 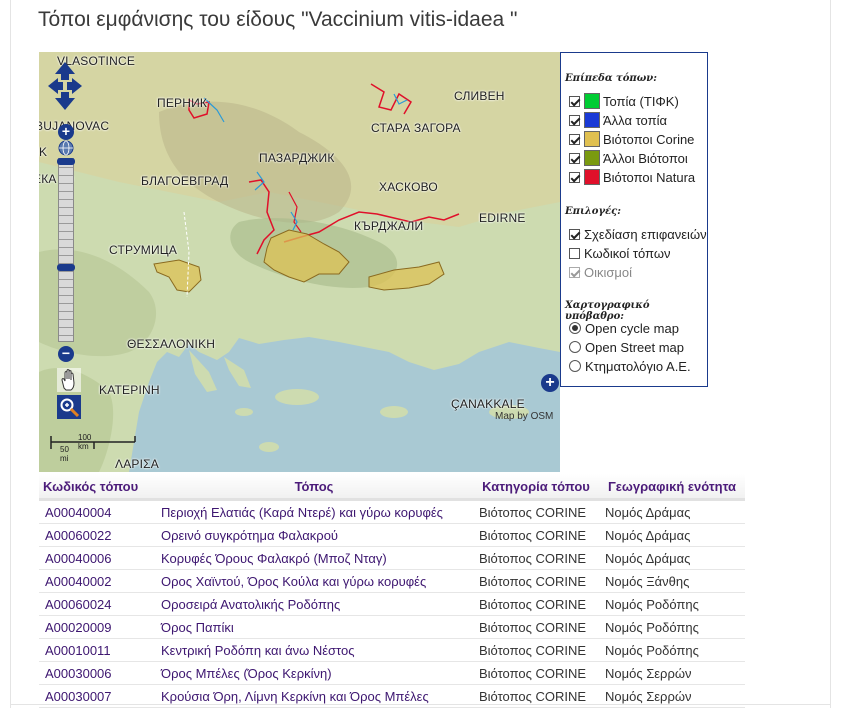 What do you see at coordinates (97, 487) in the screenshot?
I see `column-header-code: Κωδικός τόπου` at bounding box center [97, 487].